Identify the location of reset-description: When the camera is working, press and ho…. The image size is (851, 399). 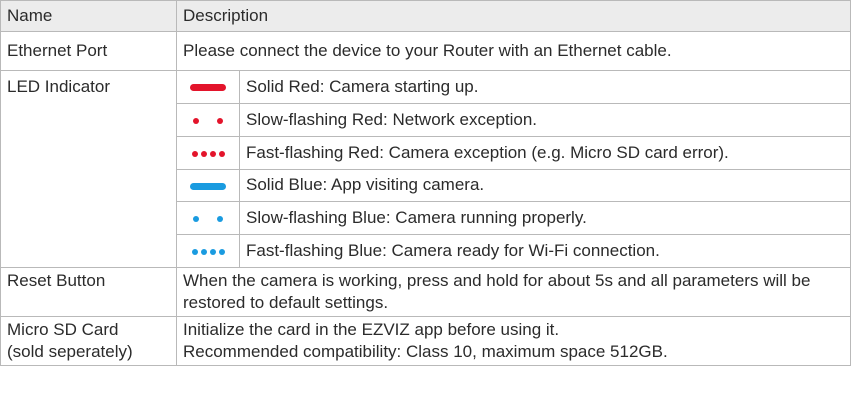
(513, 292).